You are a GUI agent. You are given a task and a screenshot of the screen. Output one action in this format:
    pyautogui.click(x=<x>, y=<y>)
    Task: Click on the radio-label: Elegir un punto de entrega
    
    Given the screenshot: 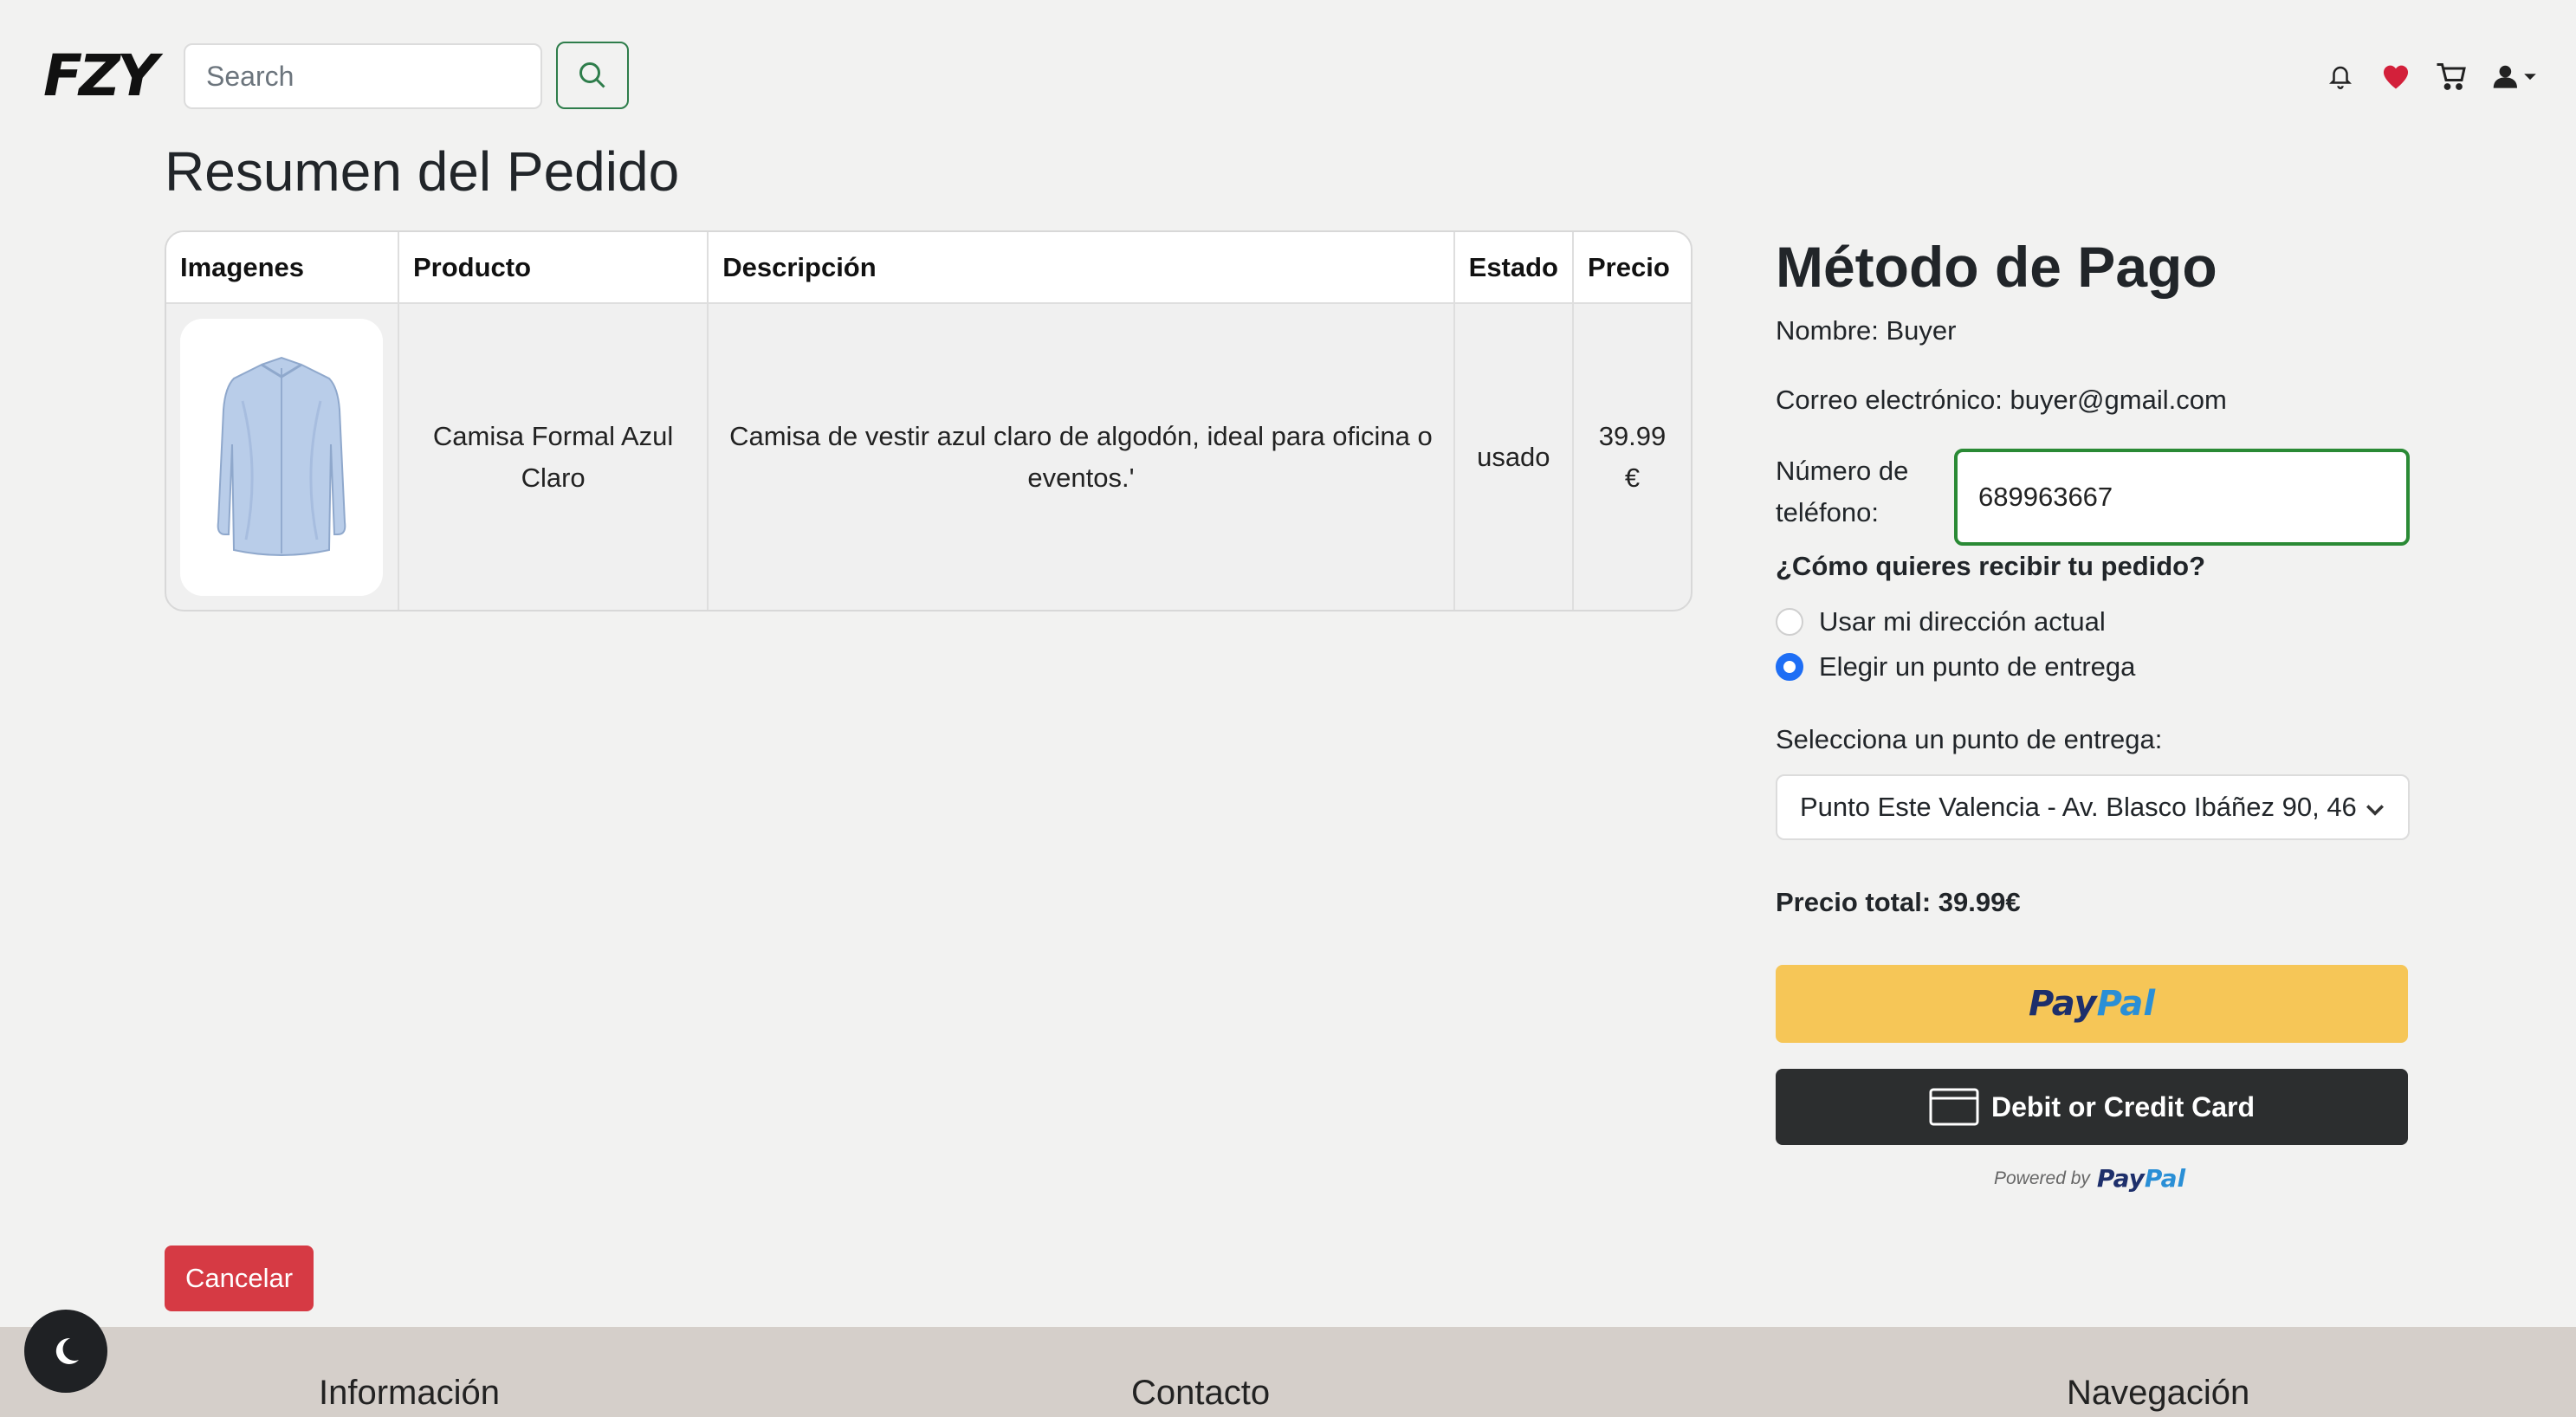 What is the action you would take?
    pyautogui.click(x=1978, y=666)
    